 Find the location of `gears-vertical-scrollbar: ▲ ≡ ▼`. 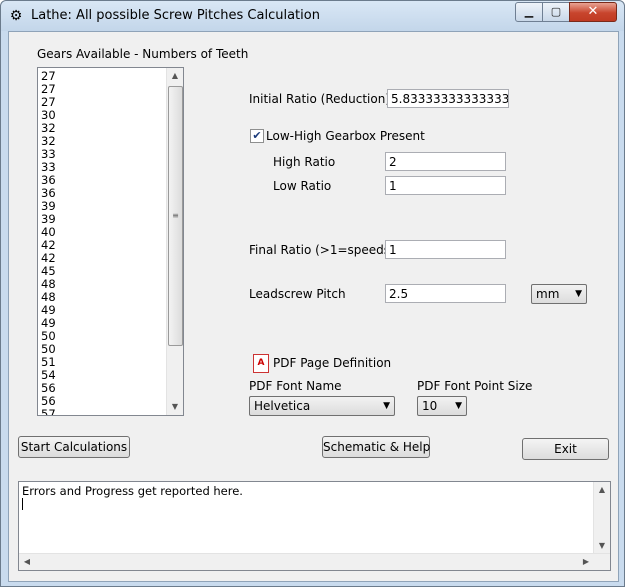

gears-vertical-scrollbar: ▲ ≡ ▼ is located at coordinates (174, 241).